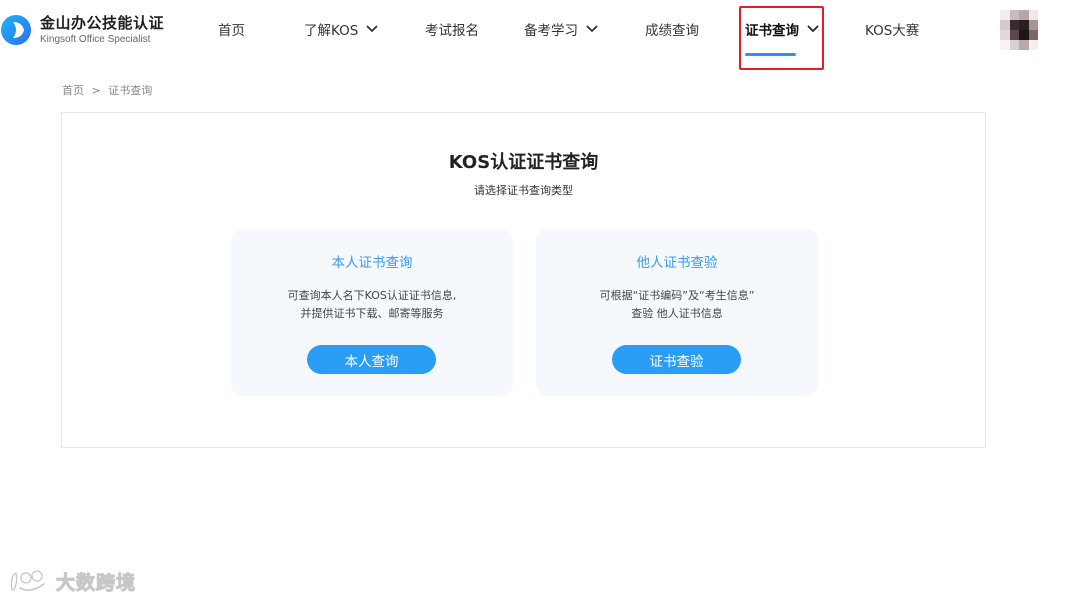 The width and height of the screenshot is (1080, 602). I want to click on card-description: 可根据“证书编码”及“考生信息” 查验 他人证书信息, so click(677, 305).